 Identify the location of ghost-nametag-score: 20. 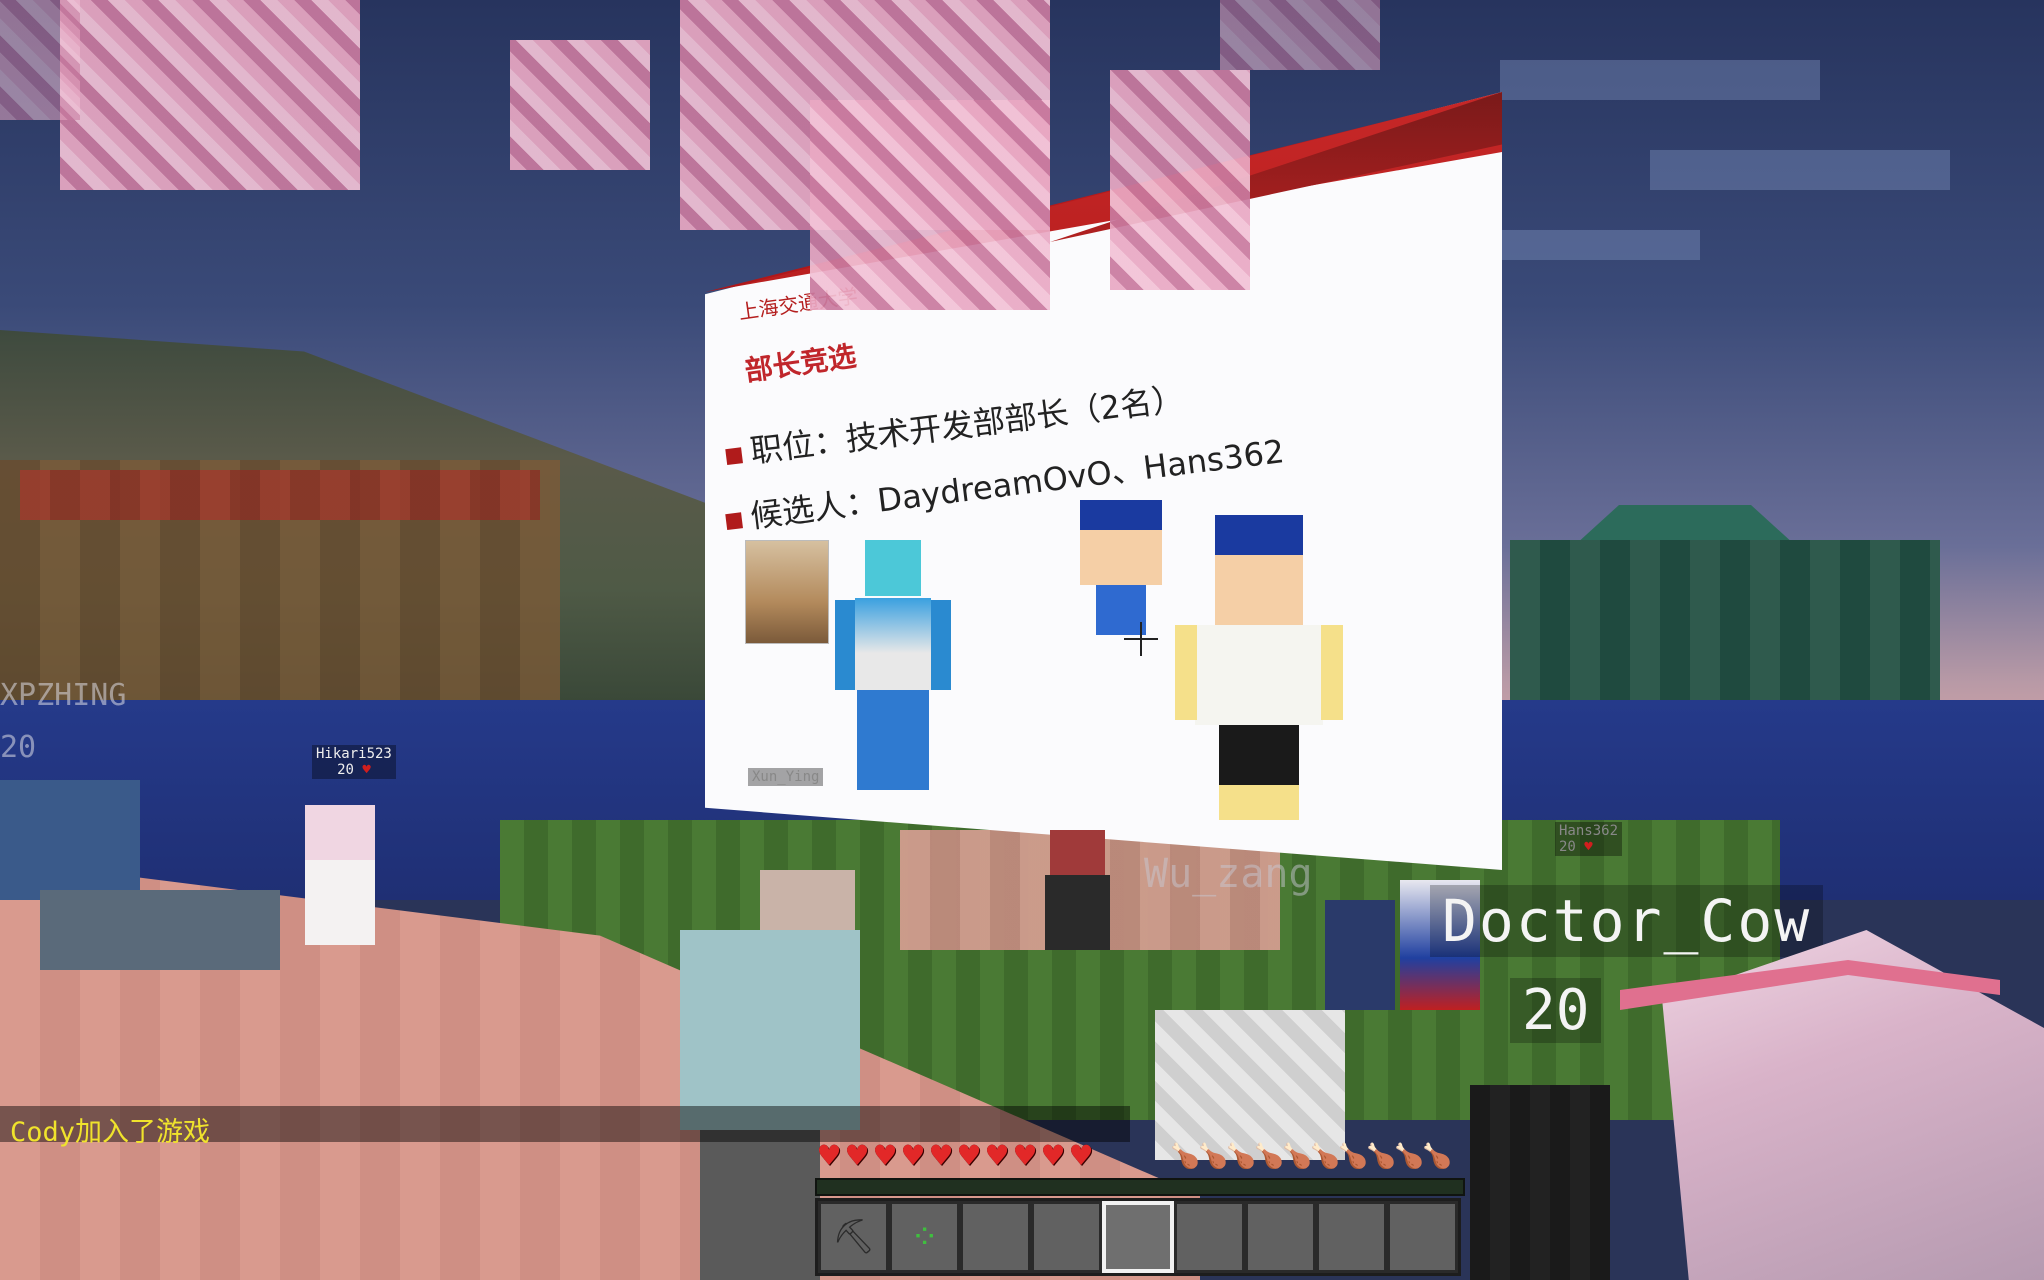
(18, 747).